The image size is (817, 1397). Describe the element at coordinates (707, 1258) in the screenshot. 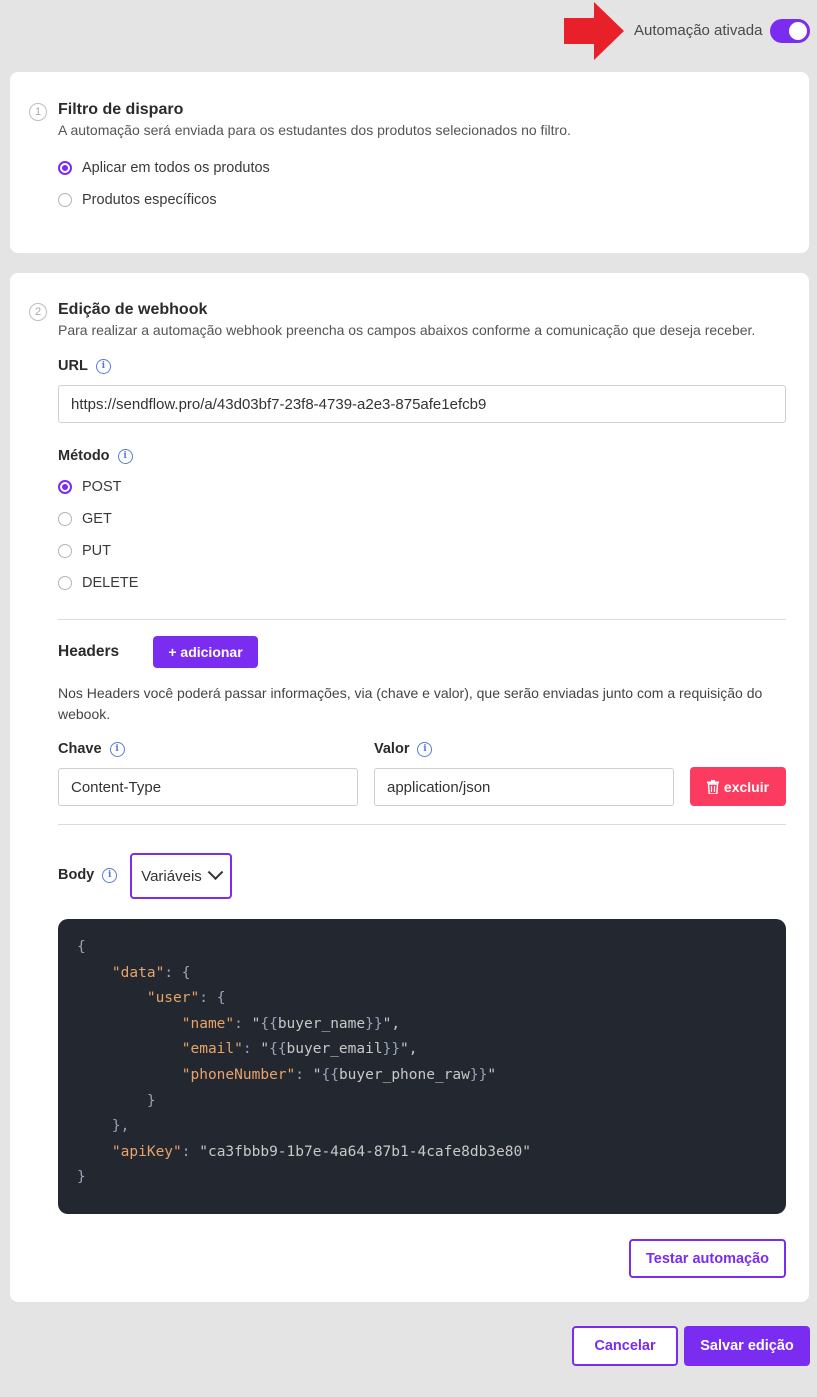

I see `test-automation-button: Testar automação` at that location.